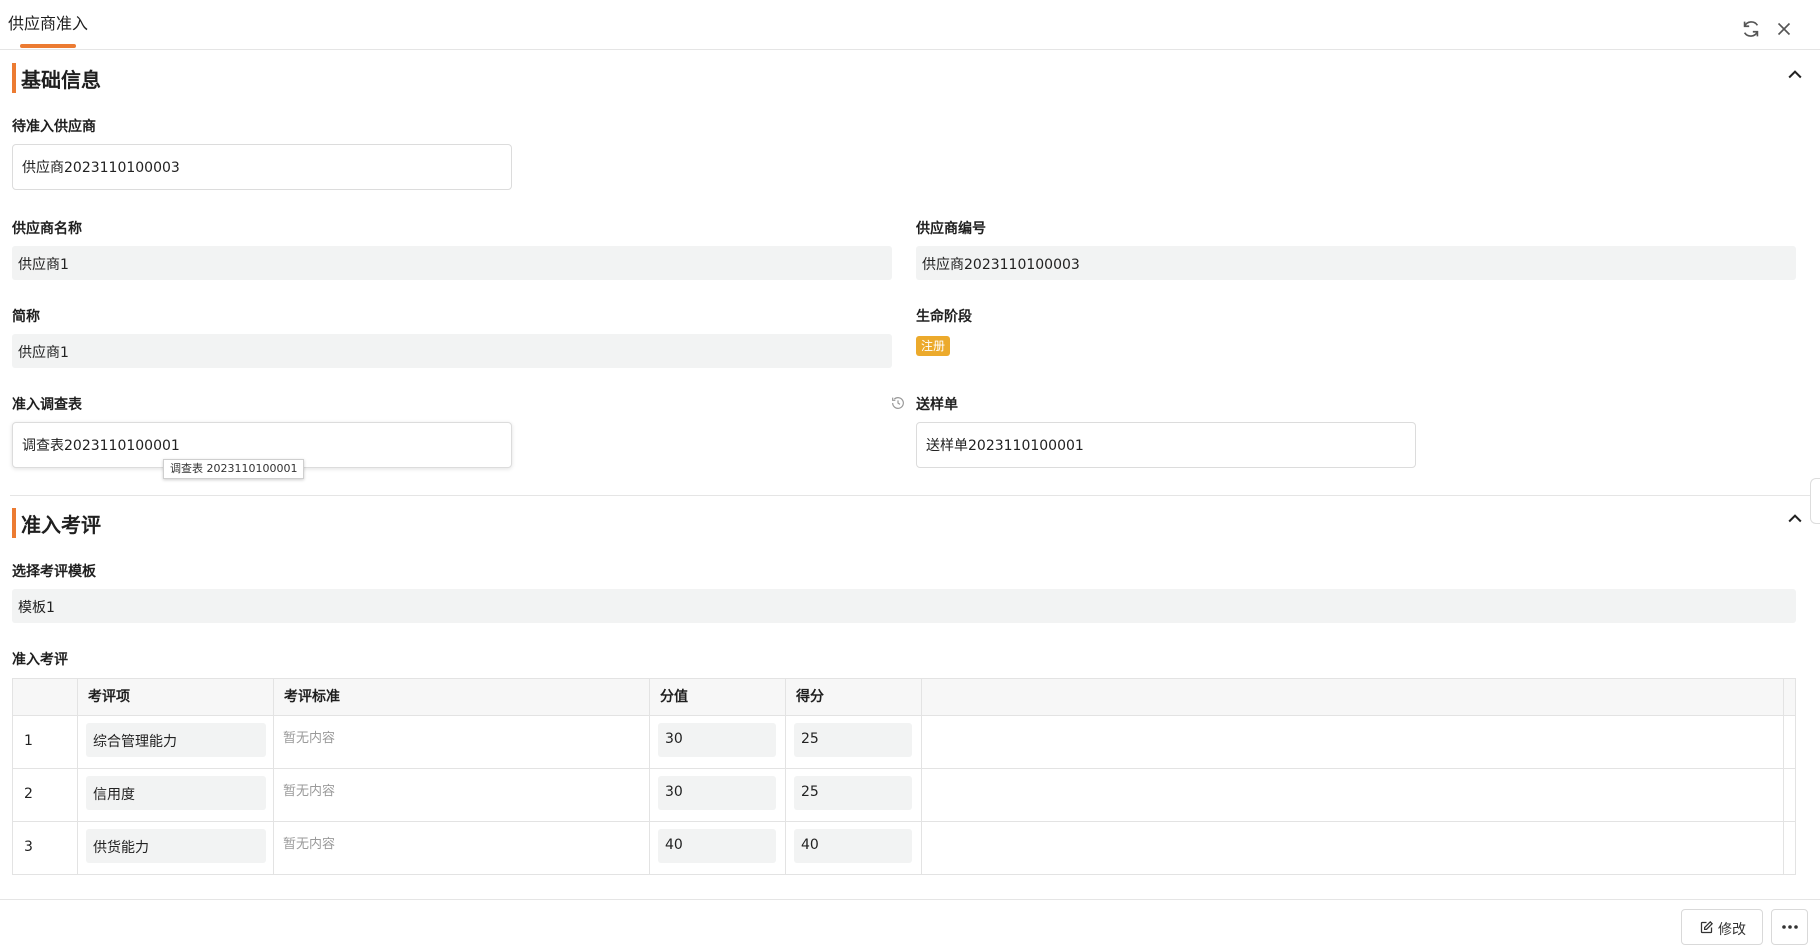  What do you see at coordinates (43, 265) in the screenshot?
I see `supplier-name-value: 供应商1` at bounding box center [43, 265].